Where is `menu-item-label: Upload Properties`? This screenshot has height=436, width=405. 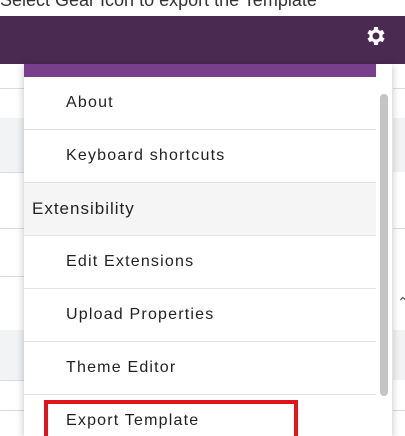
menu-item-label: Upload Properties is located at coordinates (140, 314).